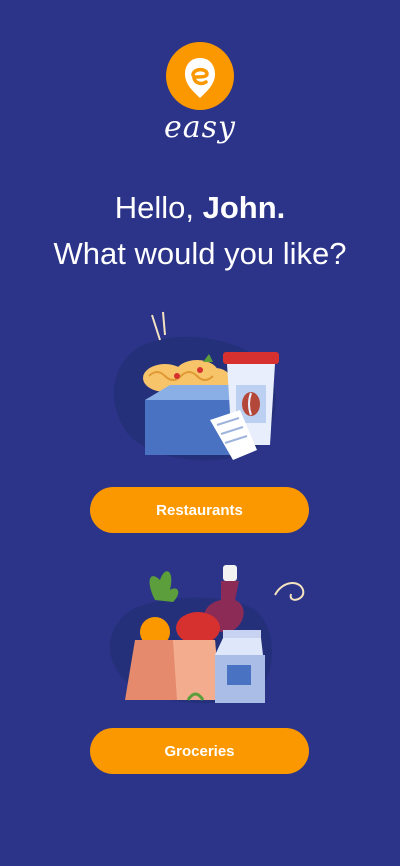 This screenshot has width=400, height=866. I want to click on easy-logo-icon, so click(200, 76).